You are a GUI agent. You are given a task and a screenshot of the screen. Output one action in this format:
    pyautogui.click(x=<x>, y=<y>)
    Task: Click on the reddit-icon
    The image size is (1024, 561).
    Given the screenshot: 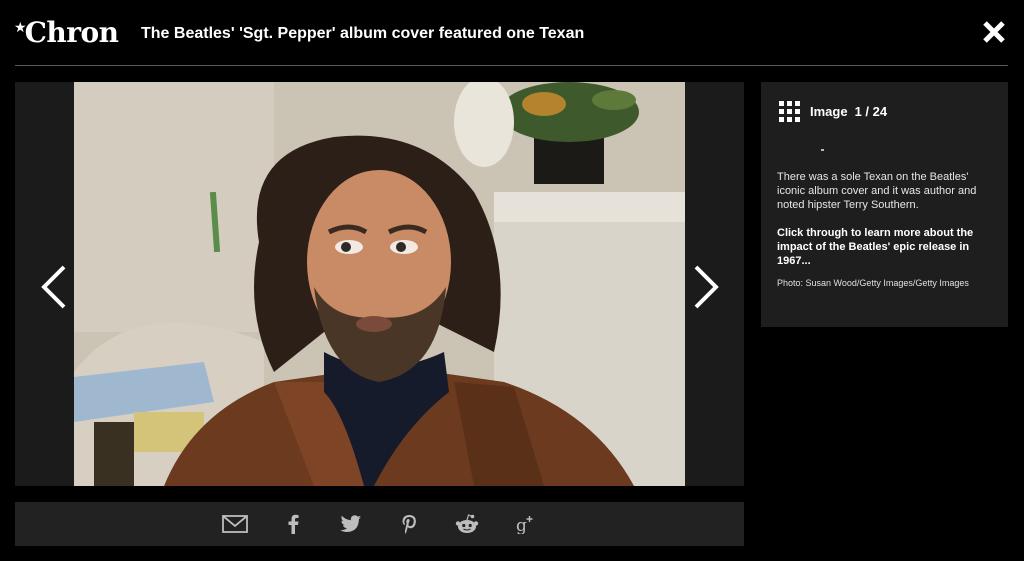 What is the action you would take?
    pyautogui.click(x=466, y=523)
    